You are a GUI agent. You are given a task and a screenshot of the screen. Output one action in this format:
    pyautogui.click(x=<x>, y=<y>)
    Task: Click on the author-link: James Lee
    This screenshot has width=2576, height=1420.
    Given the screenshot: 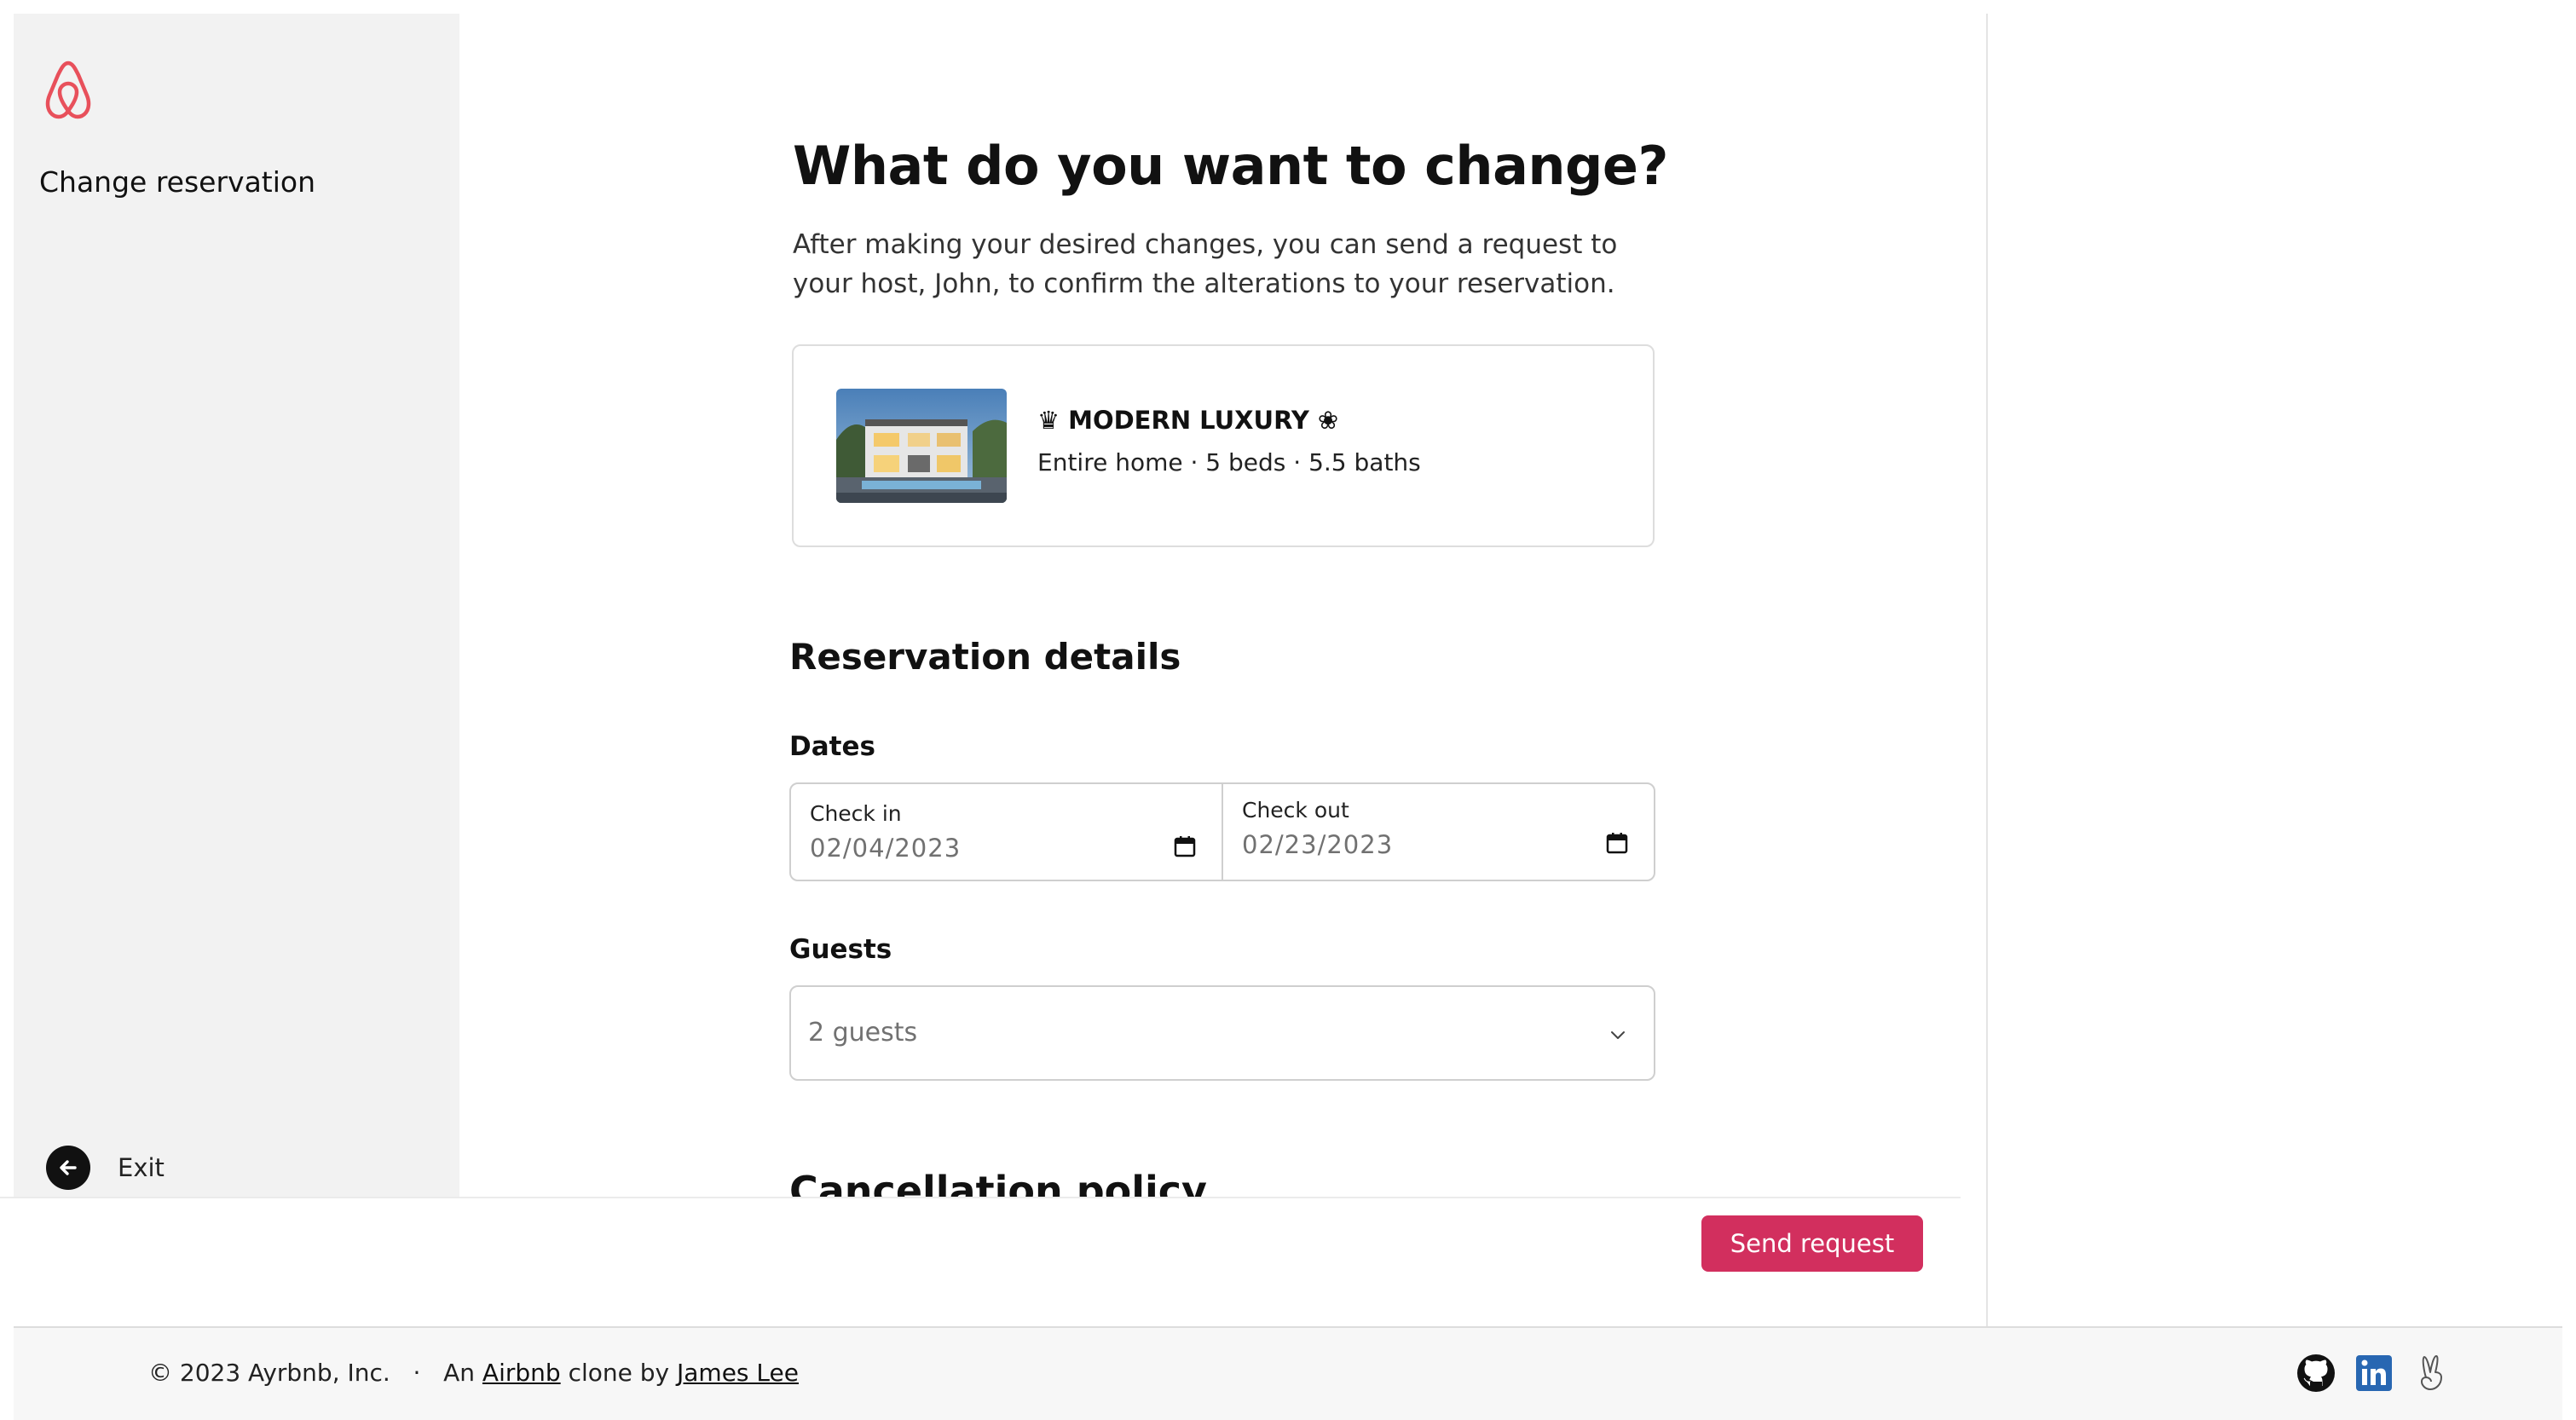 What is the action you would take?
    pyautogui.click(x=738, y=1373)
    